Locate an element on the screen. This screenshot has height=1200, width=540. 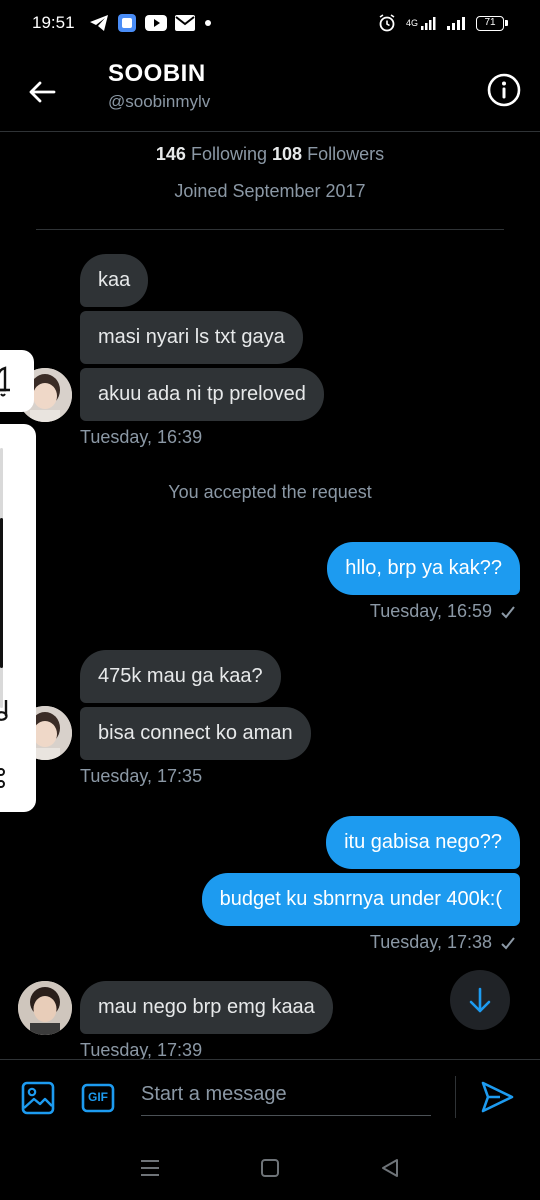
contact-handle: @soobinmylv is located at coordinates (159, 101).